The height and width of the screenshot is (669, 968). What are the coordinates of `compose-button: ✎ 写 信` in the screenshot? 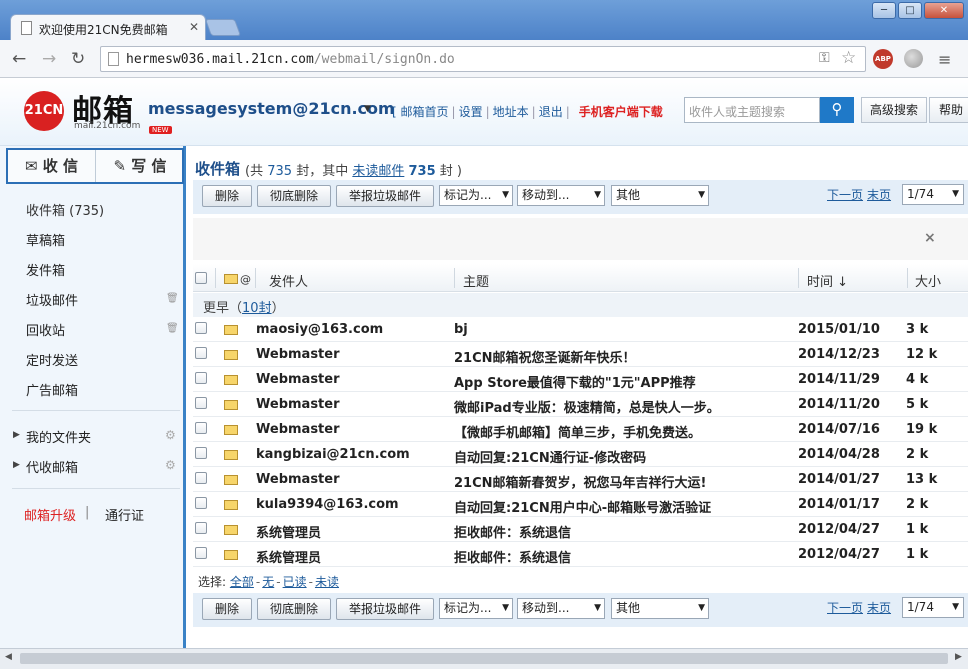 It's located at (140, 166).